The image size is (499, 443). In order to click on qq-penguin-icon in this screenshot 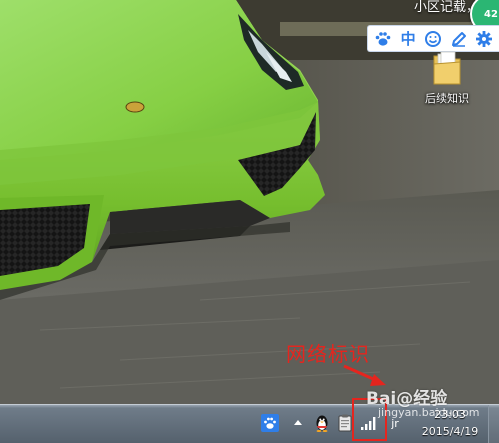, I will do `click(322, 423)`.